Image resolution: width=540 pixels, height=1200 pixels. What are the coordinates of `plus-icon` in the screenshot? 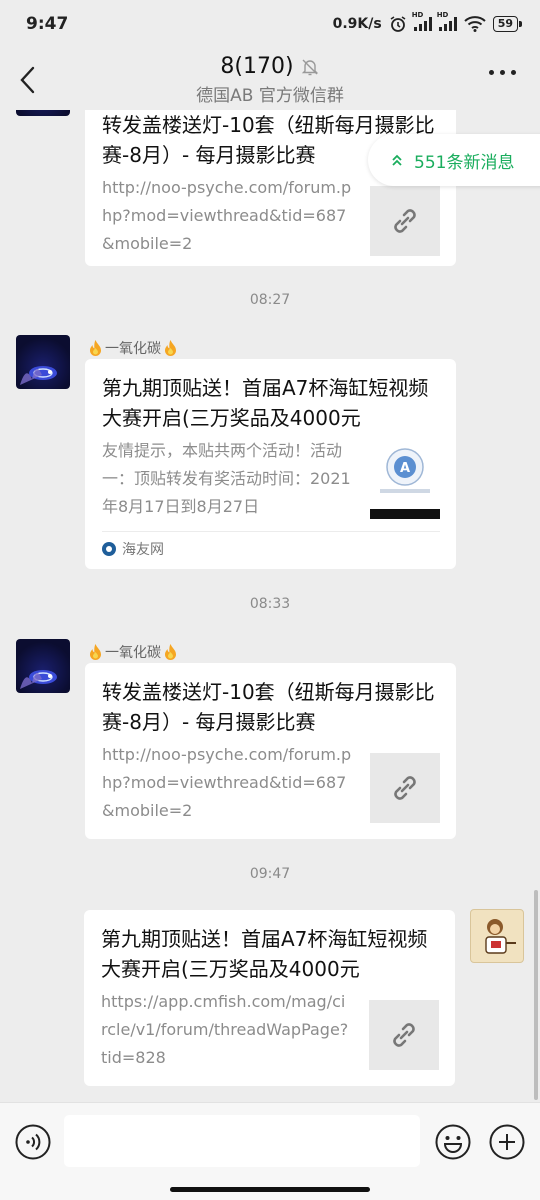 It's located at (507, 1142).